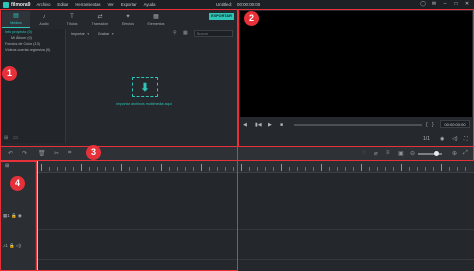 The height and width of the screenshot is (271, 474). I want to click on tab-titulos: T Títulos, so click(72, 19).